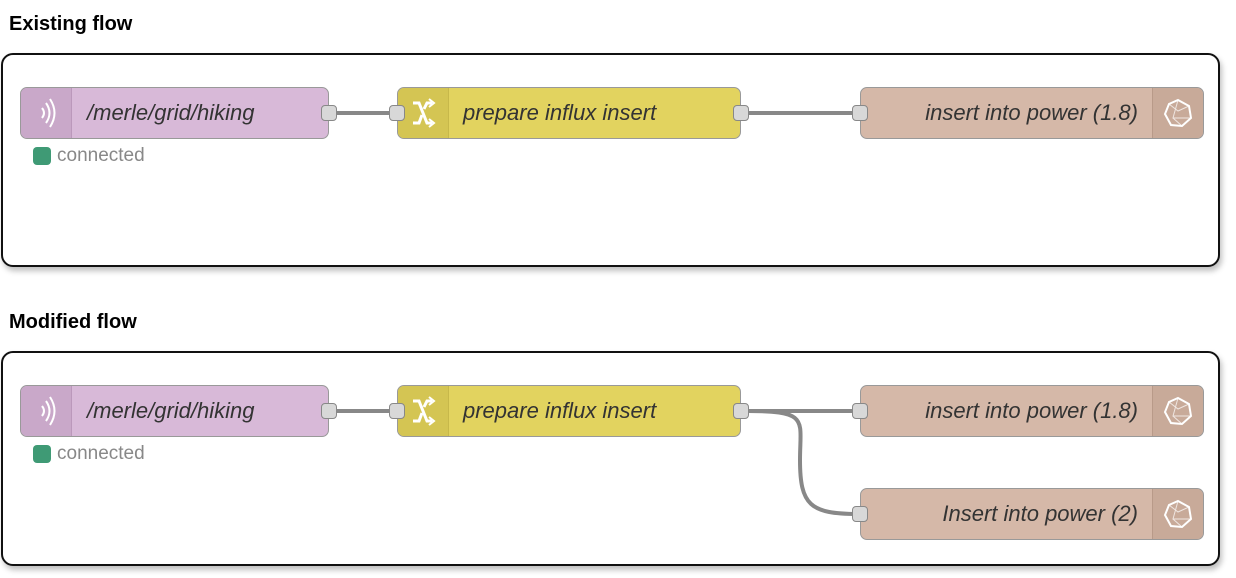 This screenshot has height=578, width=1236. Describe the element at coordinates (71, 24) in the screenshot. I see `section-title-existing: Existing flow` at that location.